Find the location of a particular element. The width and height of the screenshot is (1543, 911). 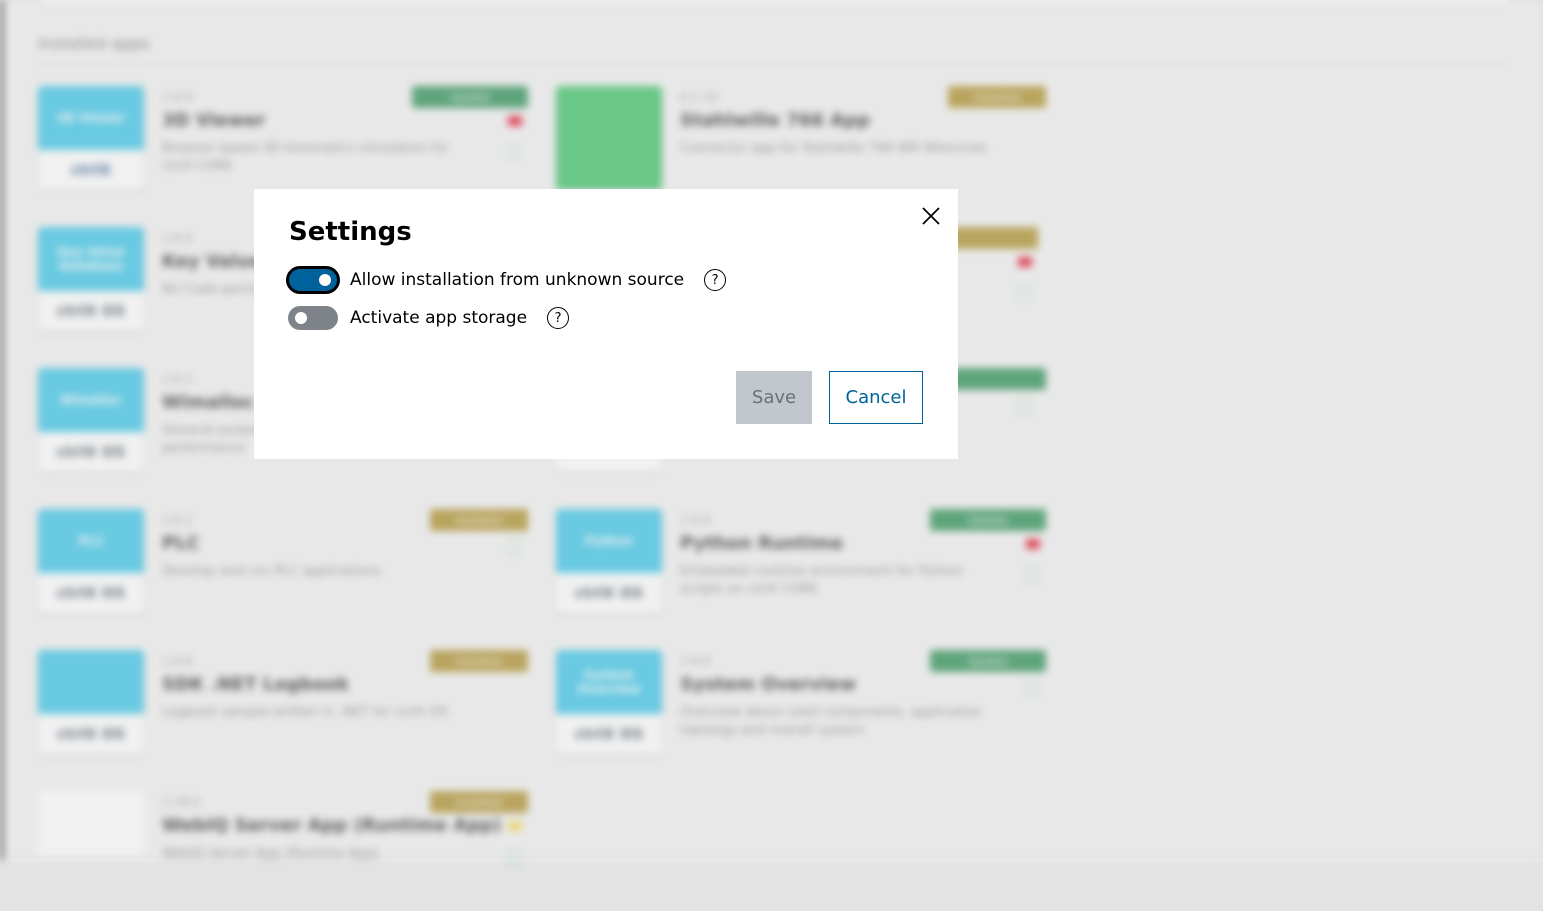

option-unknown-source: Allow installation from unknown source ? is located at coordinates (506, 280).